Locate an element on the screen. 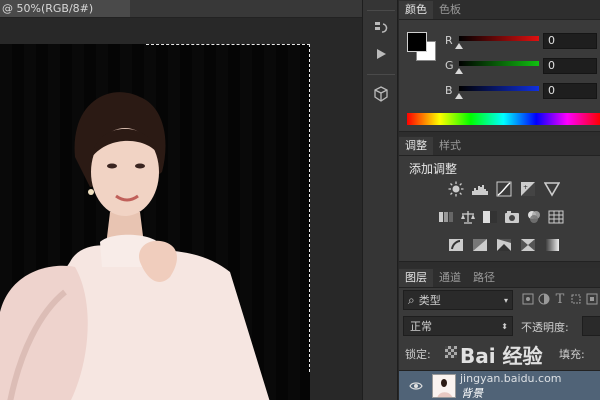  play-action-icon is located at coordinates (381, 54).